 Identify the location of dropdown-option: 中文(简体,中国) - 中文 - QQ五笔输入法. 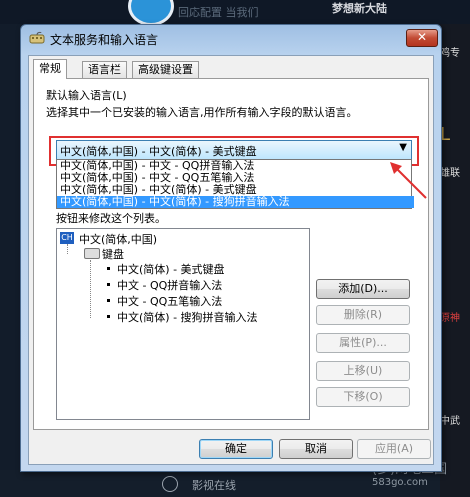
(235, 178).